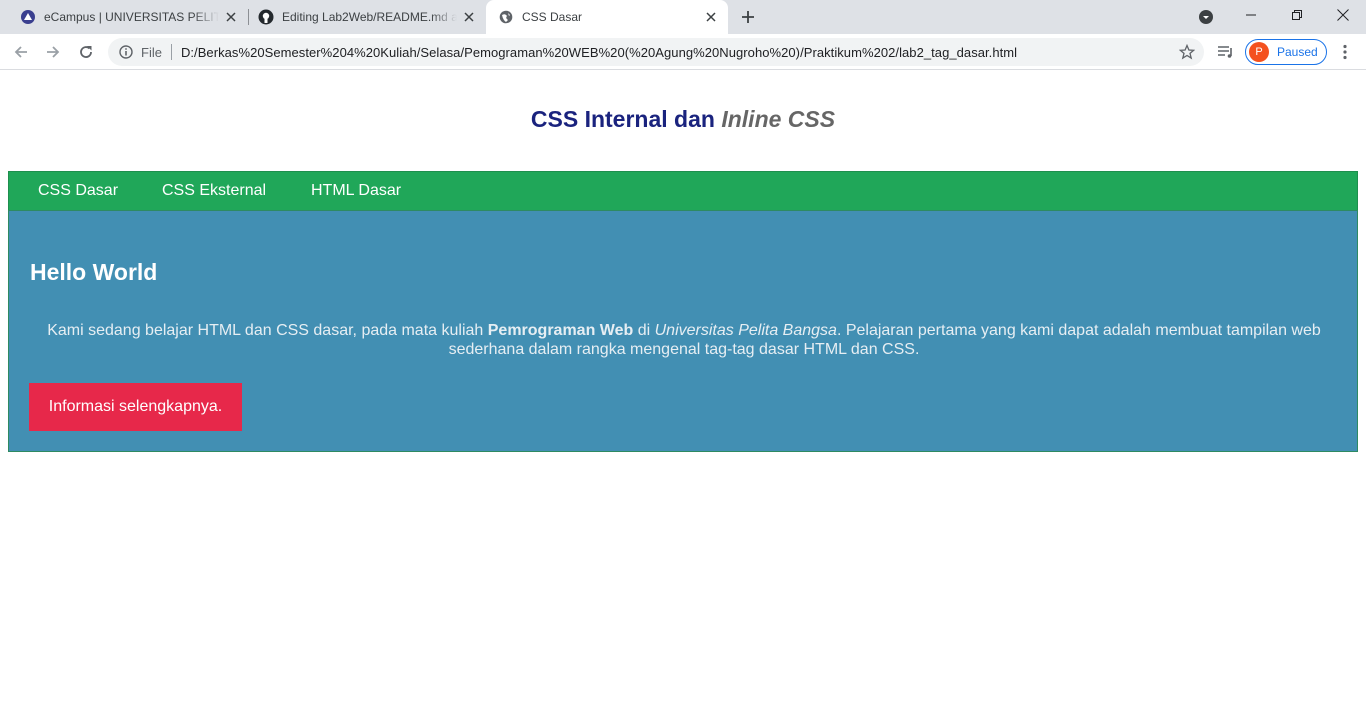 Image resolution: width=1366 pixels, height=728 pixels. What do you see at coordinates (94, 272) in the screenshot?
I see `hero-heading: Hello World` at bounding box center [94, 272].